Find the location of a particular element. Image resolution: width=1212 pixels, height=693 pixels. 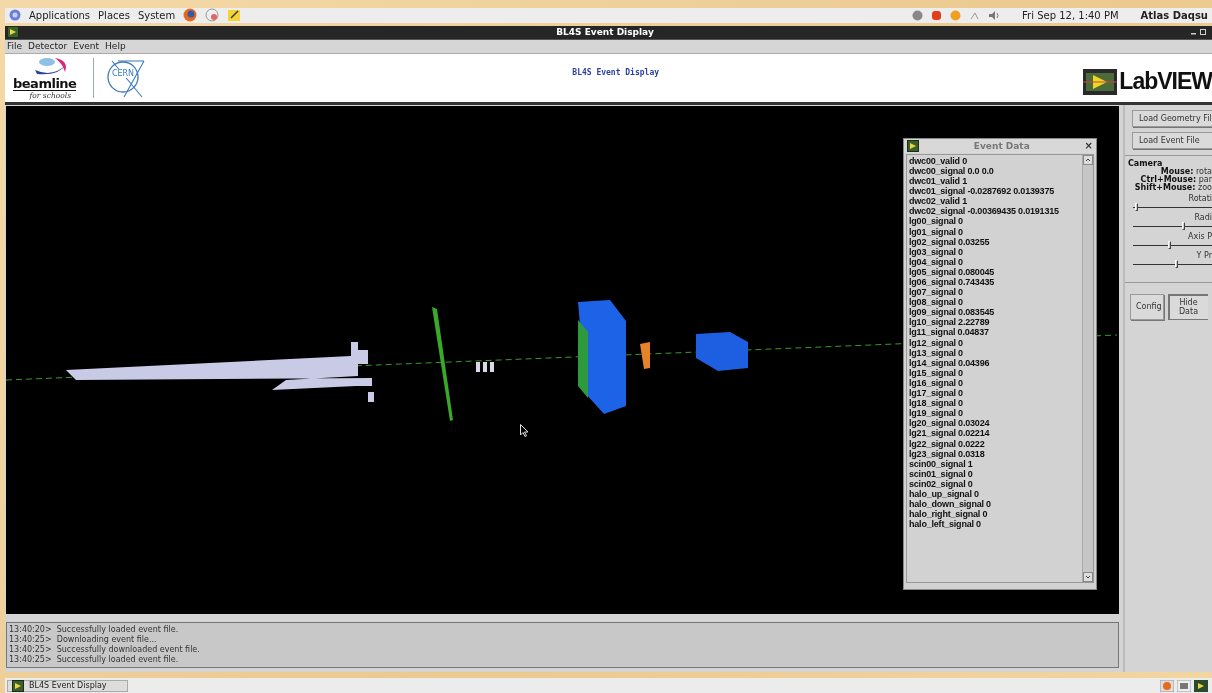

data-line: lg06_signal 0.743435 is located at coordinates (952, 282).